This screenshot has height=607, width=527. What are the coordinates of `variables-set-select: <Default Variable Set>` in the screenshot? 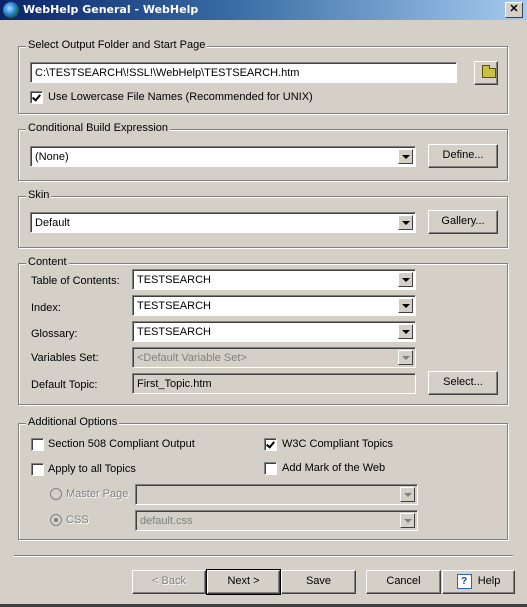 It's located at (274, 357).